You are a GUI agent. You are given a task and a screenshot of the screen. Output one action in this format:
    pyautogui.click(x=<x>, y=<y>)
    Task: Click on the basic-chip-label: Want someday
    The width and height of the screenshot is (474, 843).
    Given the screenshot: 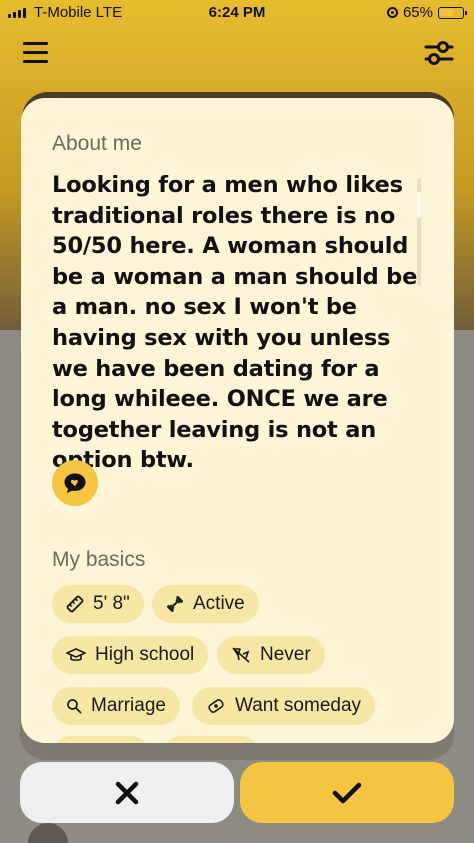 What is the action you would take?
    pyautogui.click(x=298, y=705)
    